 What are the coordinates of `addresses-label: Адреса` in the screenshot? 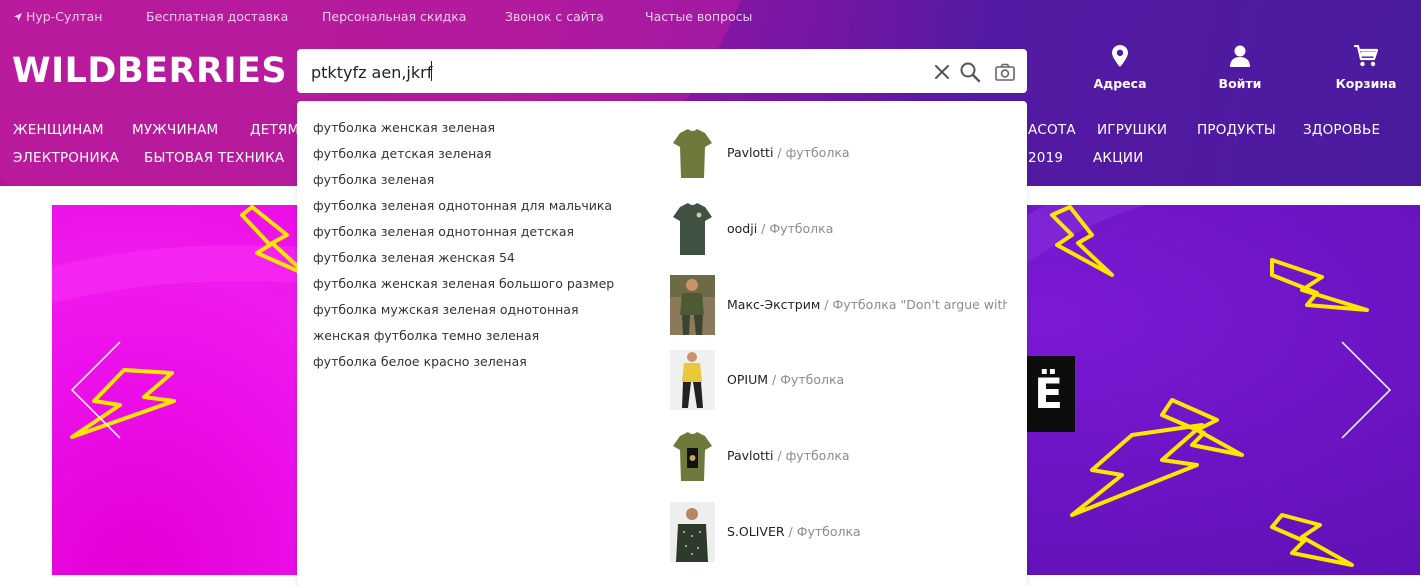 It's located at (1120, 83).